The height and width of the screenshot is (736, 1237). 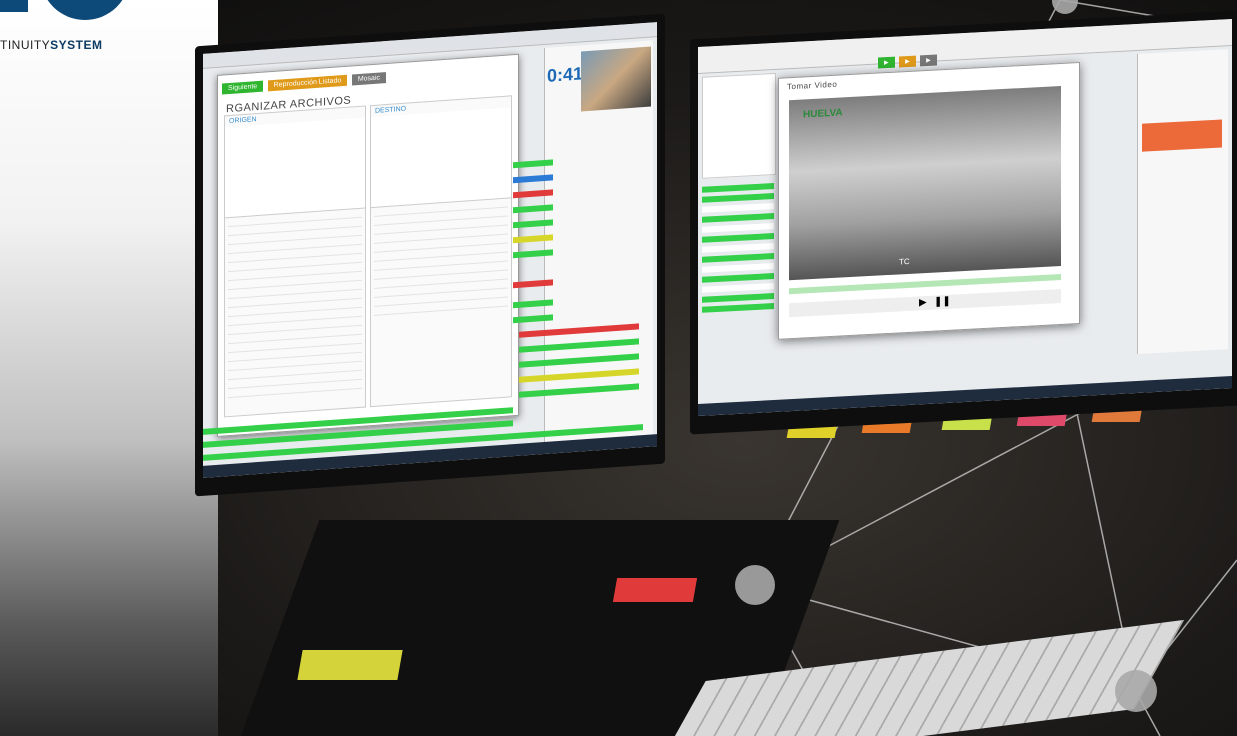 What do you see at coordinates (655, 590) in the screenshot?
I see `panel-key-red` at bounding box center [655, 590].